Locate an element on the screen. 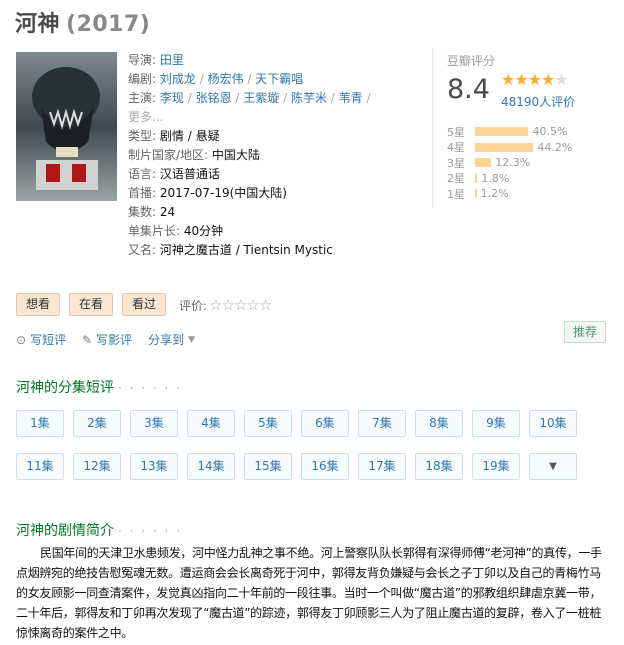 This screenshot has width=624, height=645. episode-button: 8集 is located at coordinates (439, 423).